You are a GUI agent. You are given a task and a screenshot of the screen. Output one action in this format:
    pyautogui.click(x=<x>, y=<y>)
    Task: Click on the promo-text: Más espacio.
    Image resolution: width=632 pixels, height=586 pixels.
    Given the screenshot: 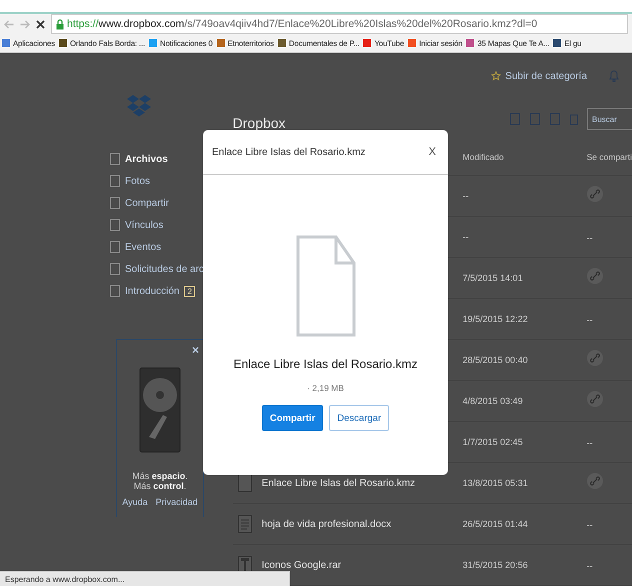 What is the action you would take?
    pyautogui.click(x=160, y=476)
    